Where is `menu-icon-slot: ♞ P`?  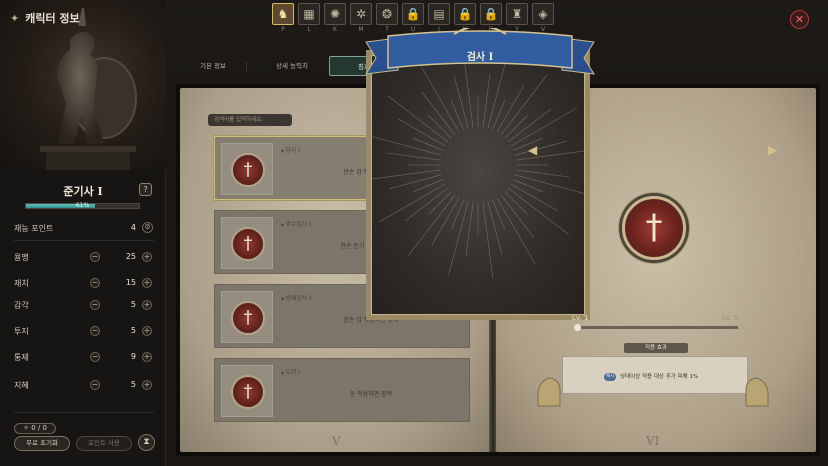 menu-icon-slot: ♞ P is located at coordinates (283, 19).